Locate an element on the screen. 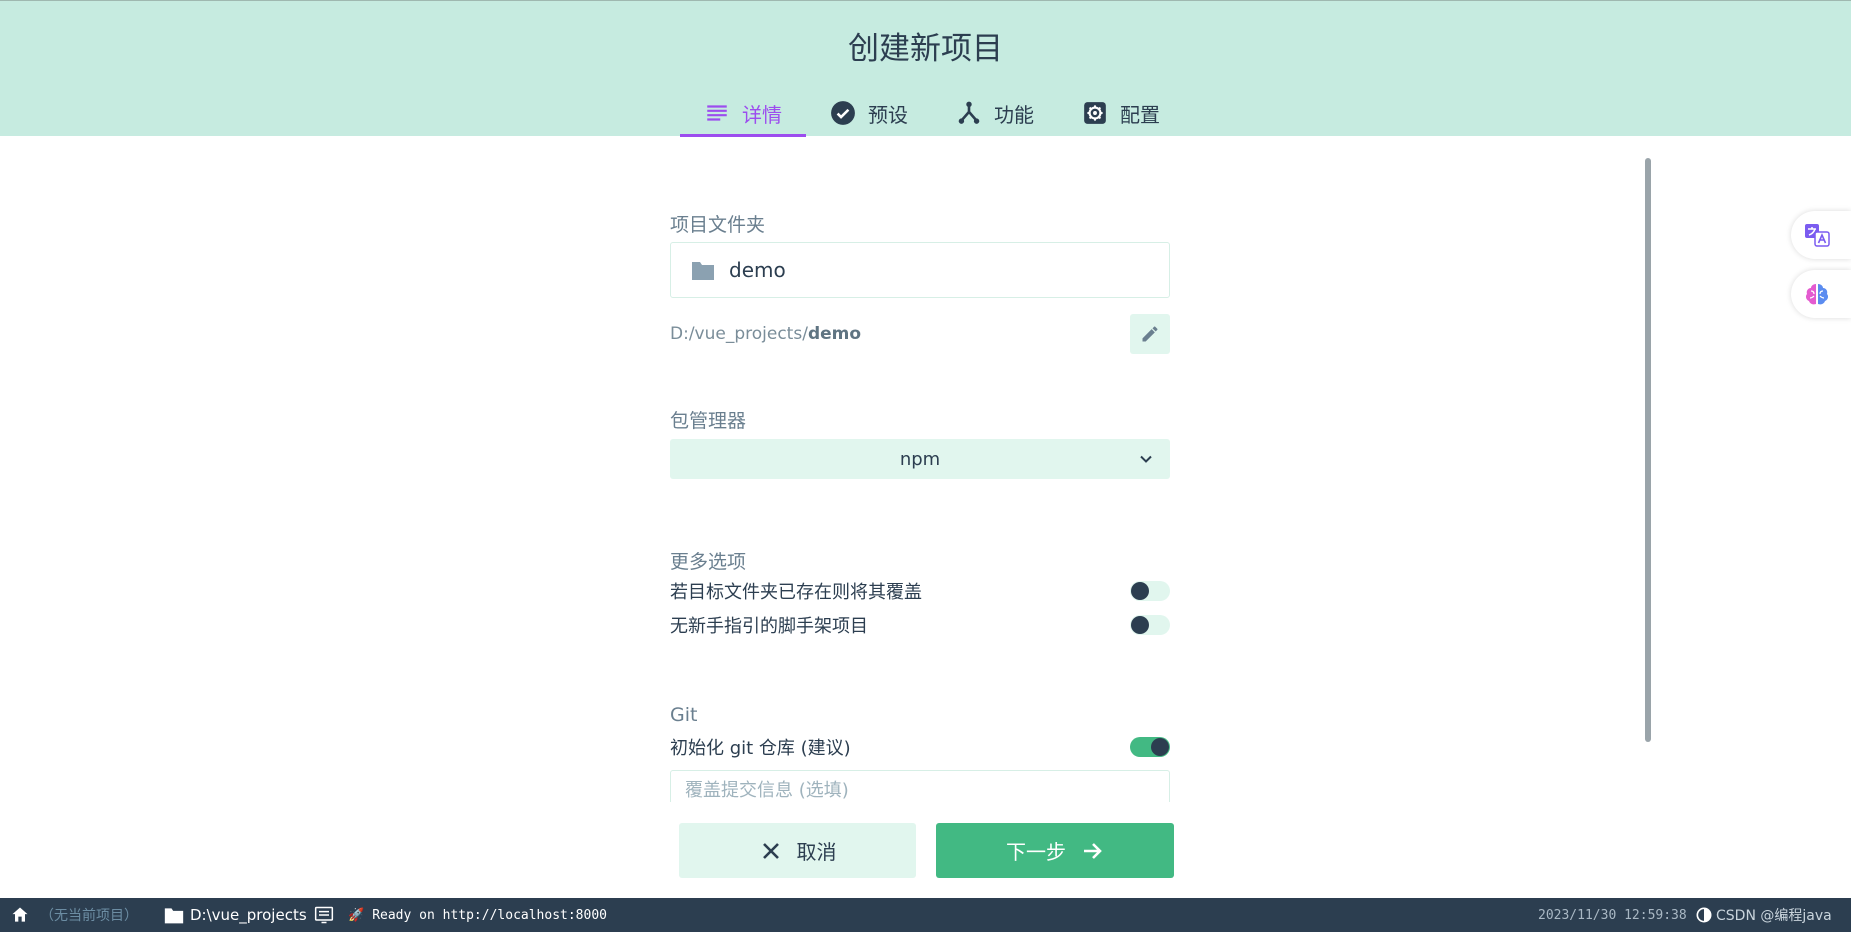 This screenshot has width=1851, height=932. current-project: （无当前项目） is located at coordinates (89, 915).